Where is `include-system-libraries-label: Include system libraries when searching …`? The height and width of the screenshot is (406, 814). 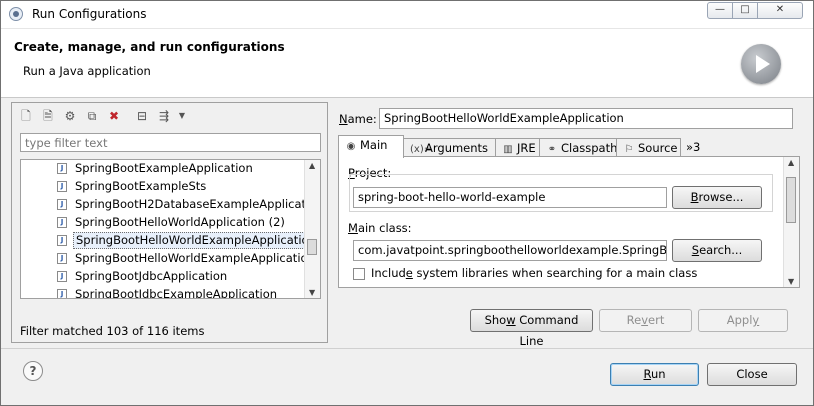 include-system-libraries-label: Include system libraries when searching … is located at coordinates (534, 273).